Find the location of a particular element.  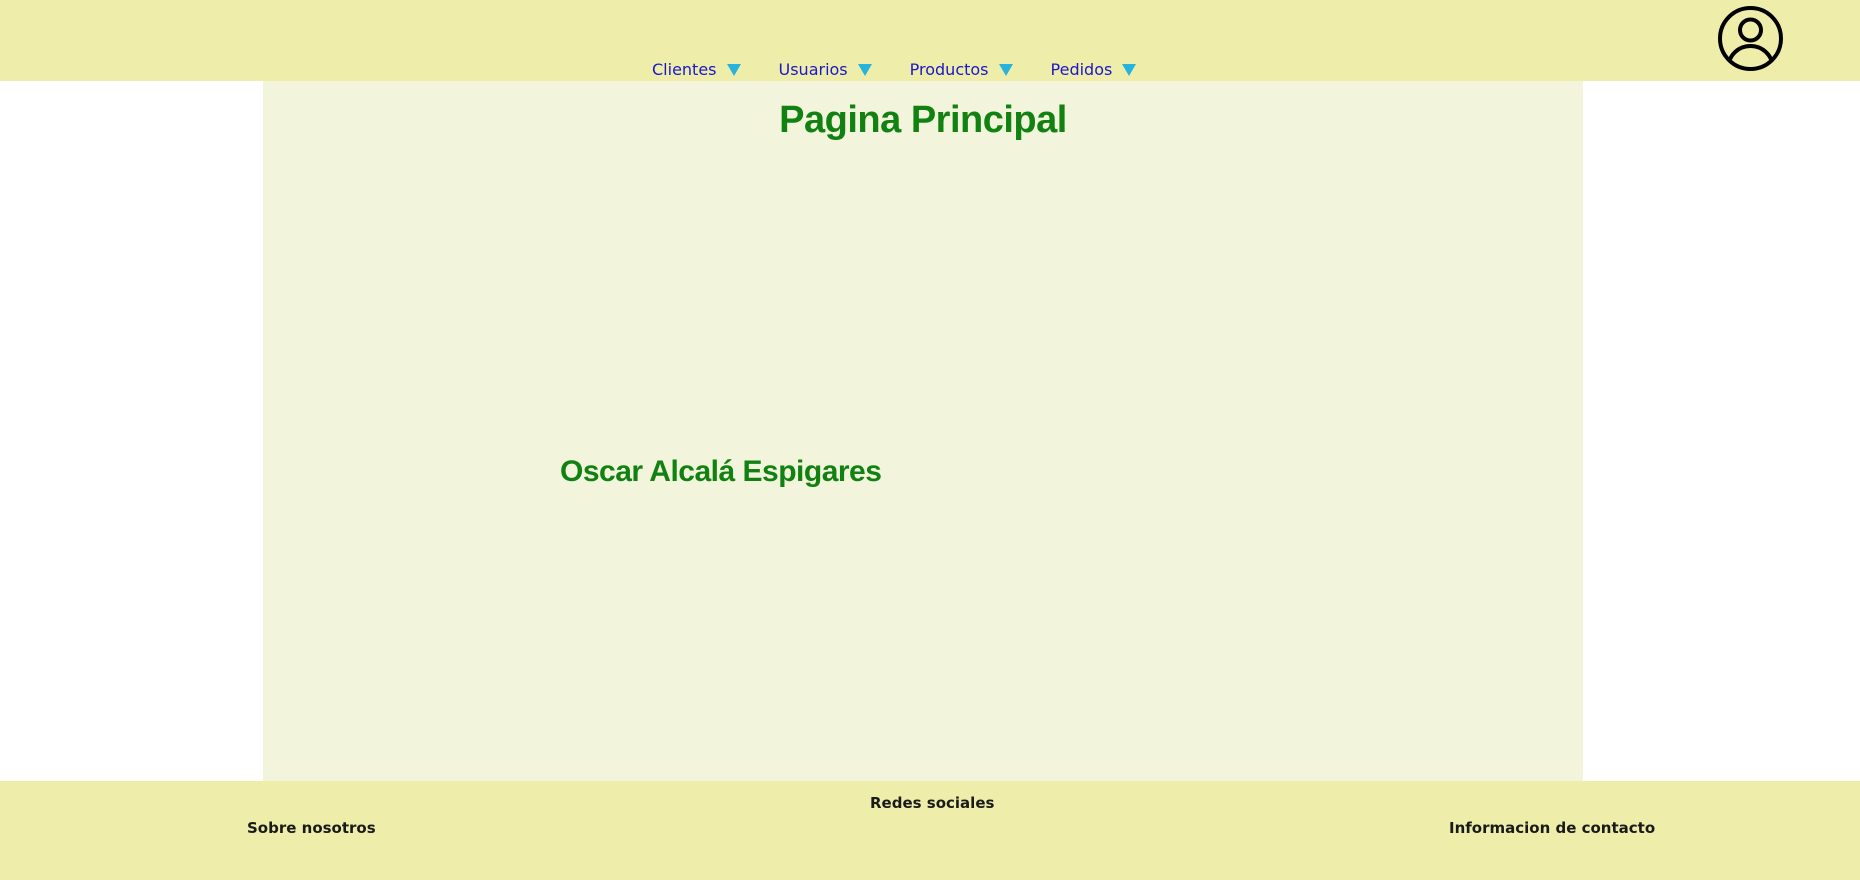

nav-label-pedidos: Pedidos is located at coordinates (1082, 69).